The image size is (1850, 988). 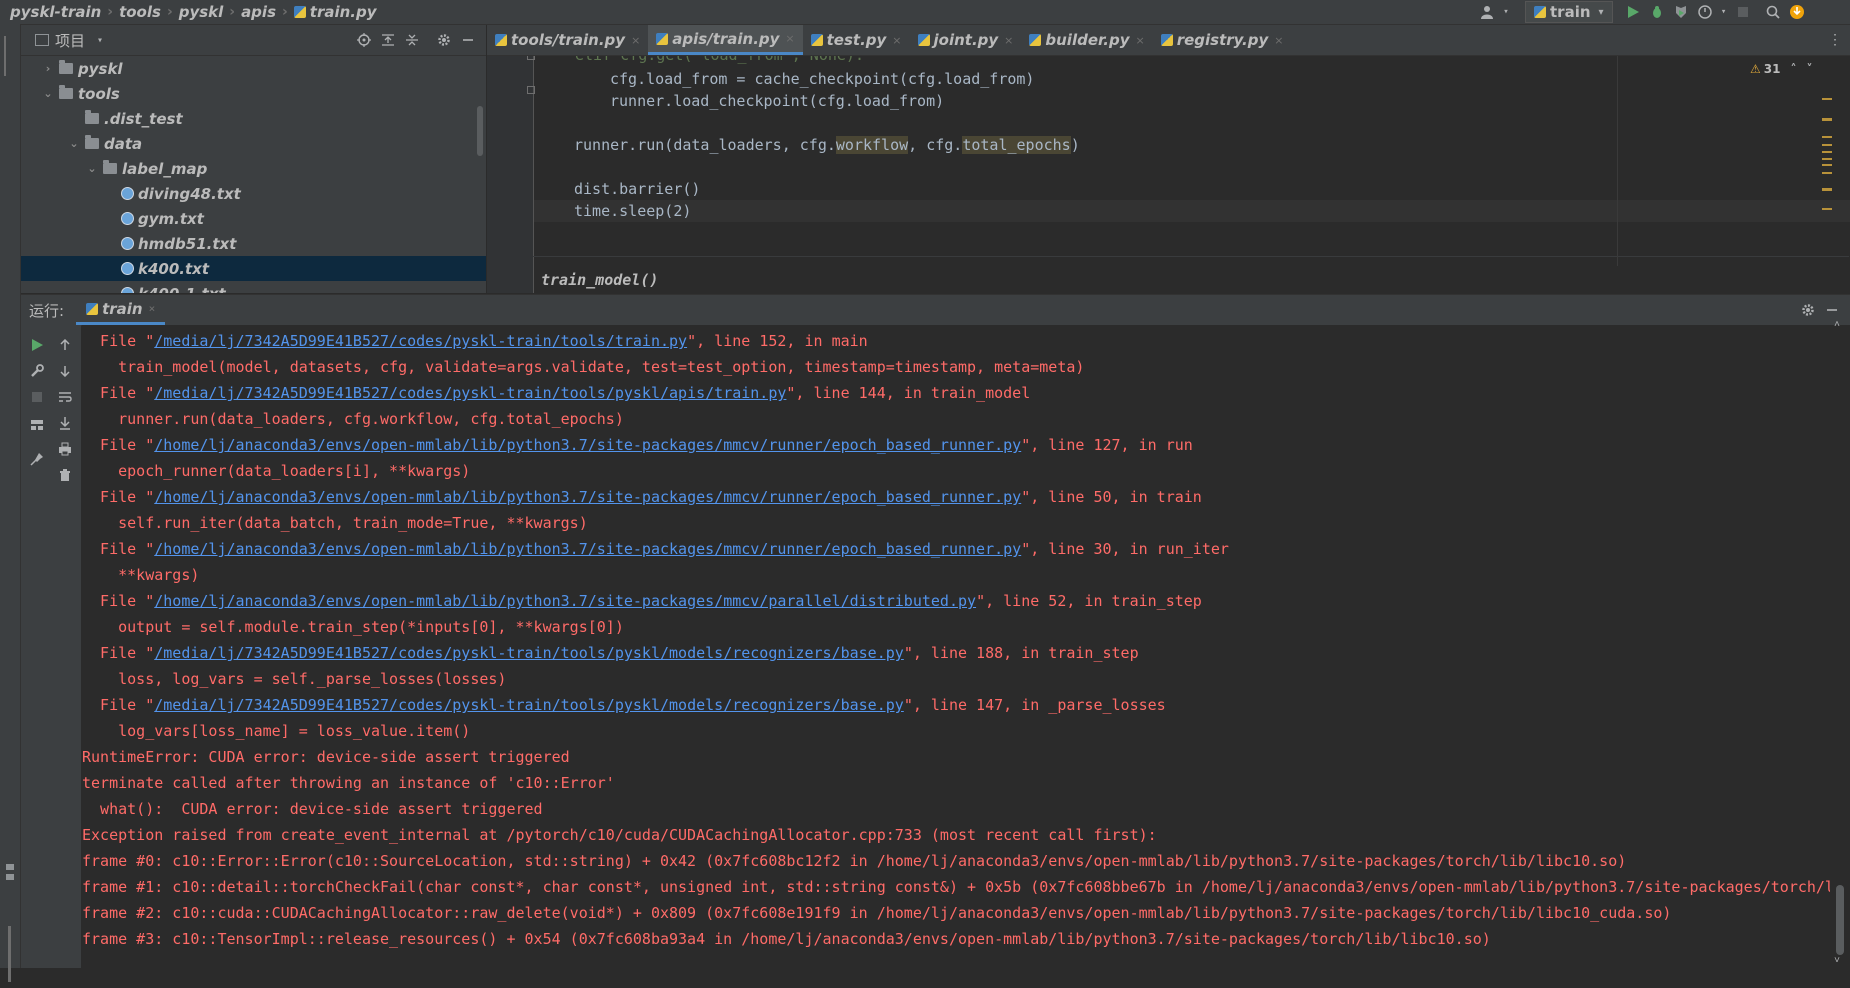 I want to click on breadcrumb-apis: apis, so click(x=258, y=12).